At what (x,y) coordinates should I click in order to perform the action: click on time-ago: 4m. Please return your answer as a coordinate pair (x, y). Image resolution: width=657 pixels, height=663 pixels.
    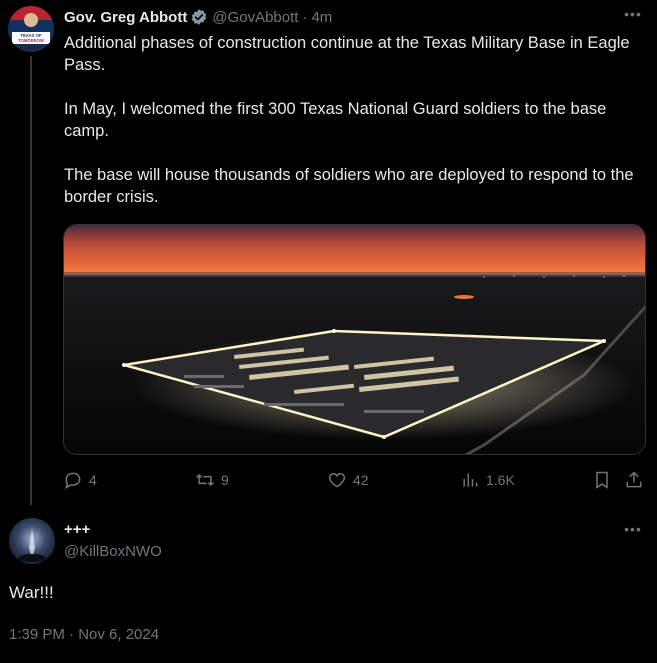
    Looking at the image, I should click on (321, 17).